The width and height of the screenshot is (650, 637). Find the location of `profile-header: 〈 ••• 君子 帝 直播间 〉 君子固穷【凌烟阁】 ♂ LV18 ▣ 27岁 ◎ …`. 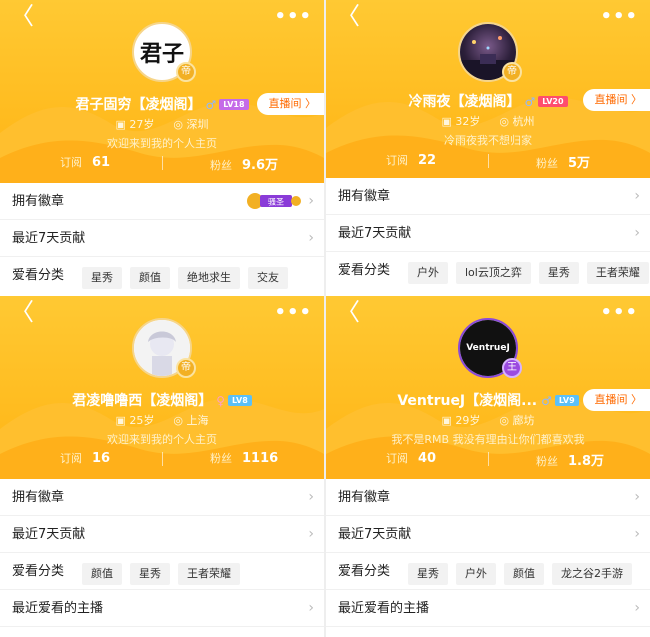

profile-header: 〈 ••• 君子 帝 直播间 〉 君子固穷【凌烟阁】 ♂ LV18 ▣ 27岁 ◎ … is located at coordinates (162, 91).